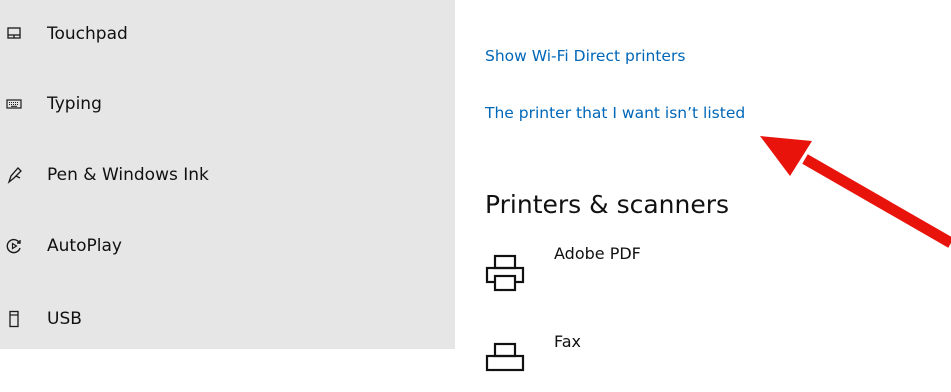  What do you see at coordinates (64, 319) in the screenshot?
I see `sidebar-item-label: USB` at bounding box center [64, 319].